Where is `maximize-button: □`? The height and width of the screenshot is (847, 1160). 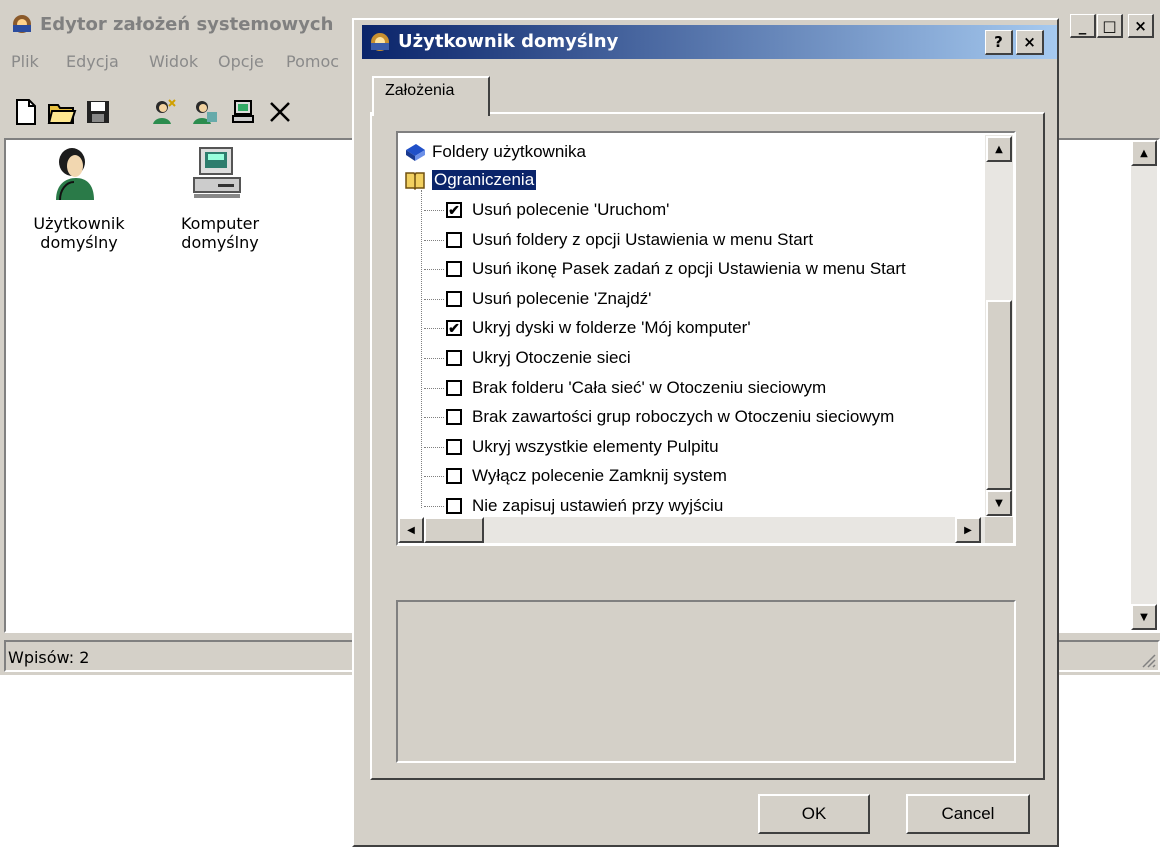 maximize-button: □ is located at coordinates (1110, 26).